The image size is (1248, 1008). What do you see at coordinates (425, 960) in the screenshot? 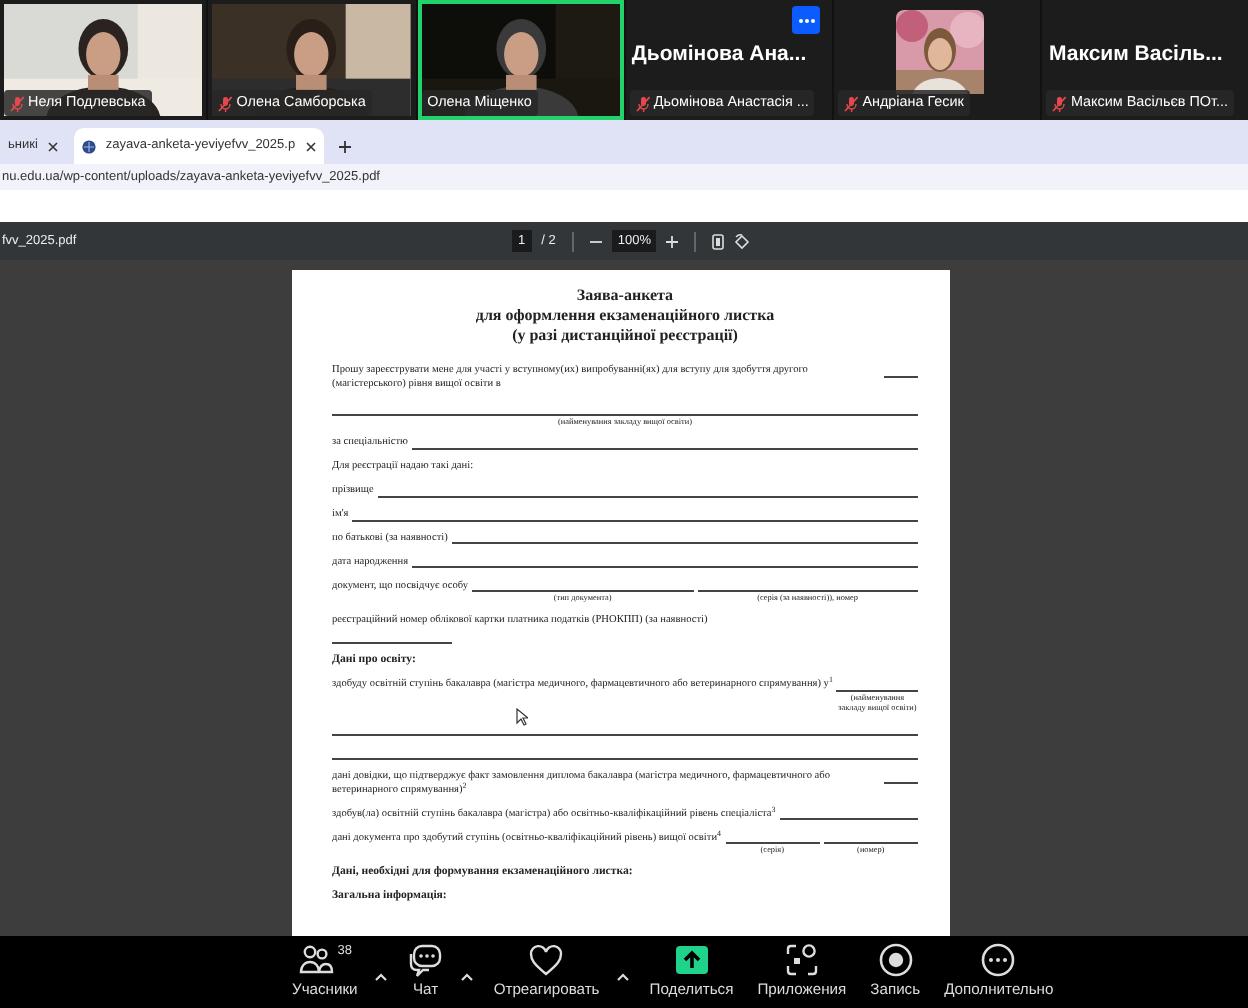
I see `chat-icon` at bounding box center [425, 960].